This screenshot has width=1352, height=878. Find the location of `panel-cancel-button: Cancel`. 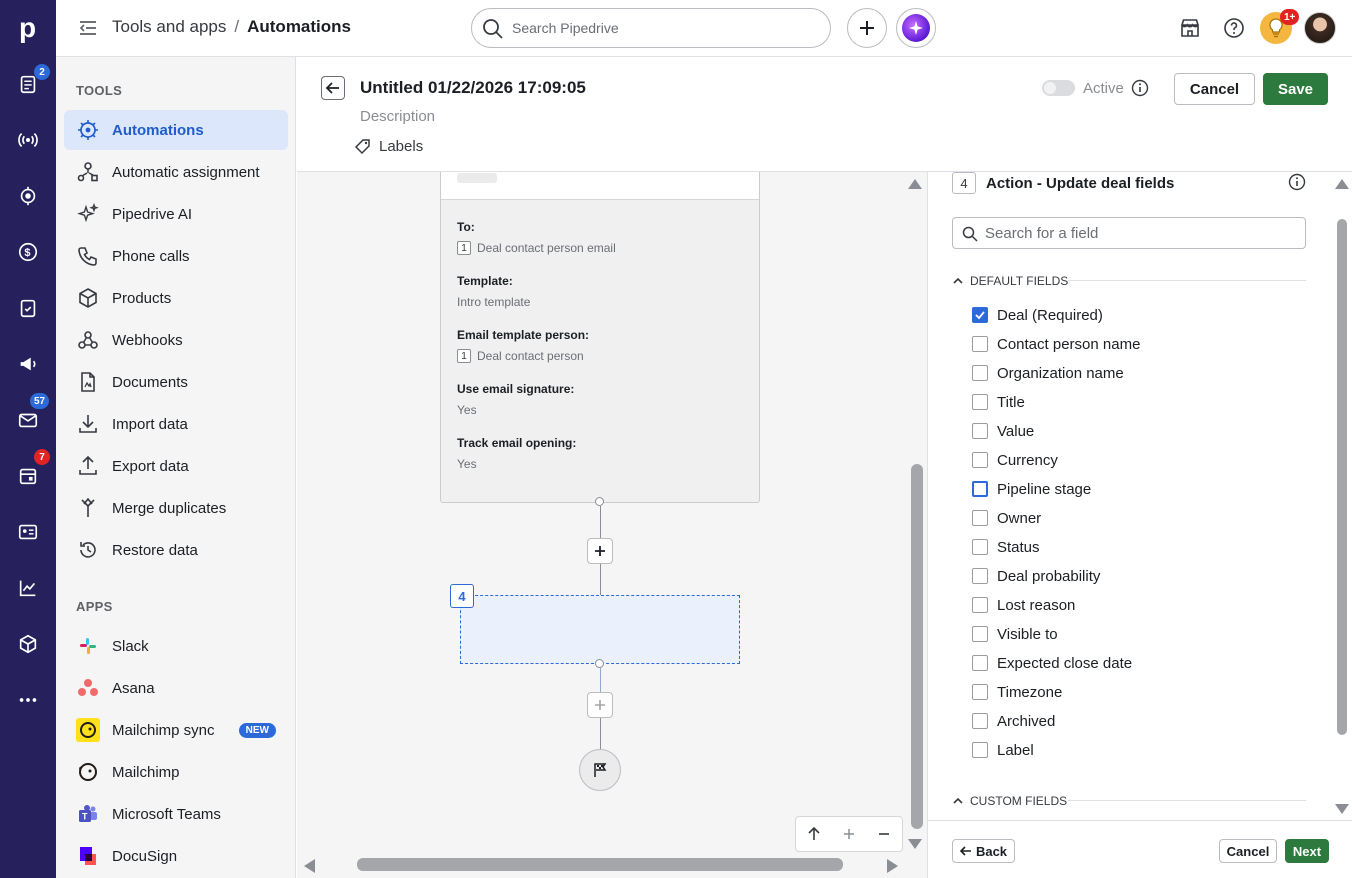

panel-cancel-button: Cancel is located at coordinates (1248, 851).